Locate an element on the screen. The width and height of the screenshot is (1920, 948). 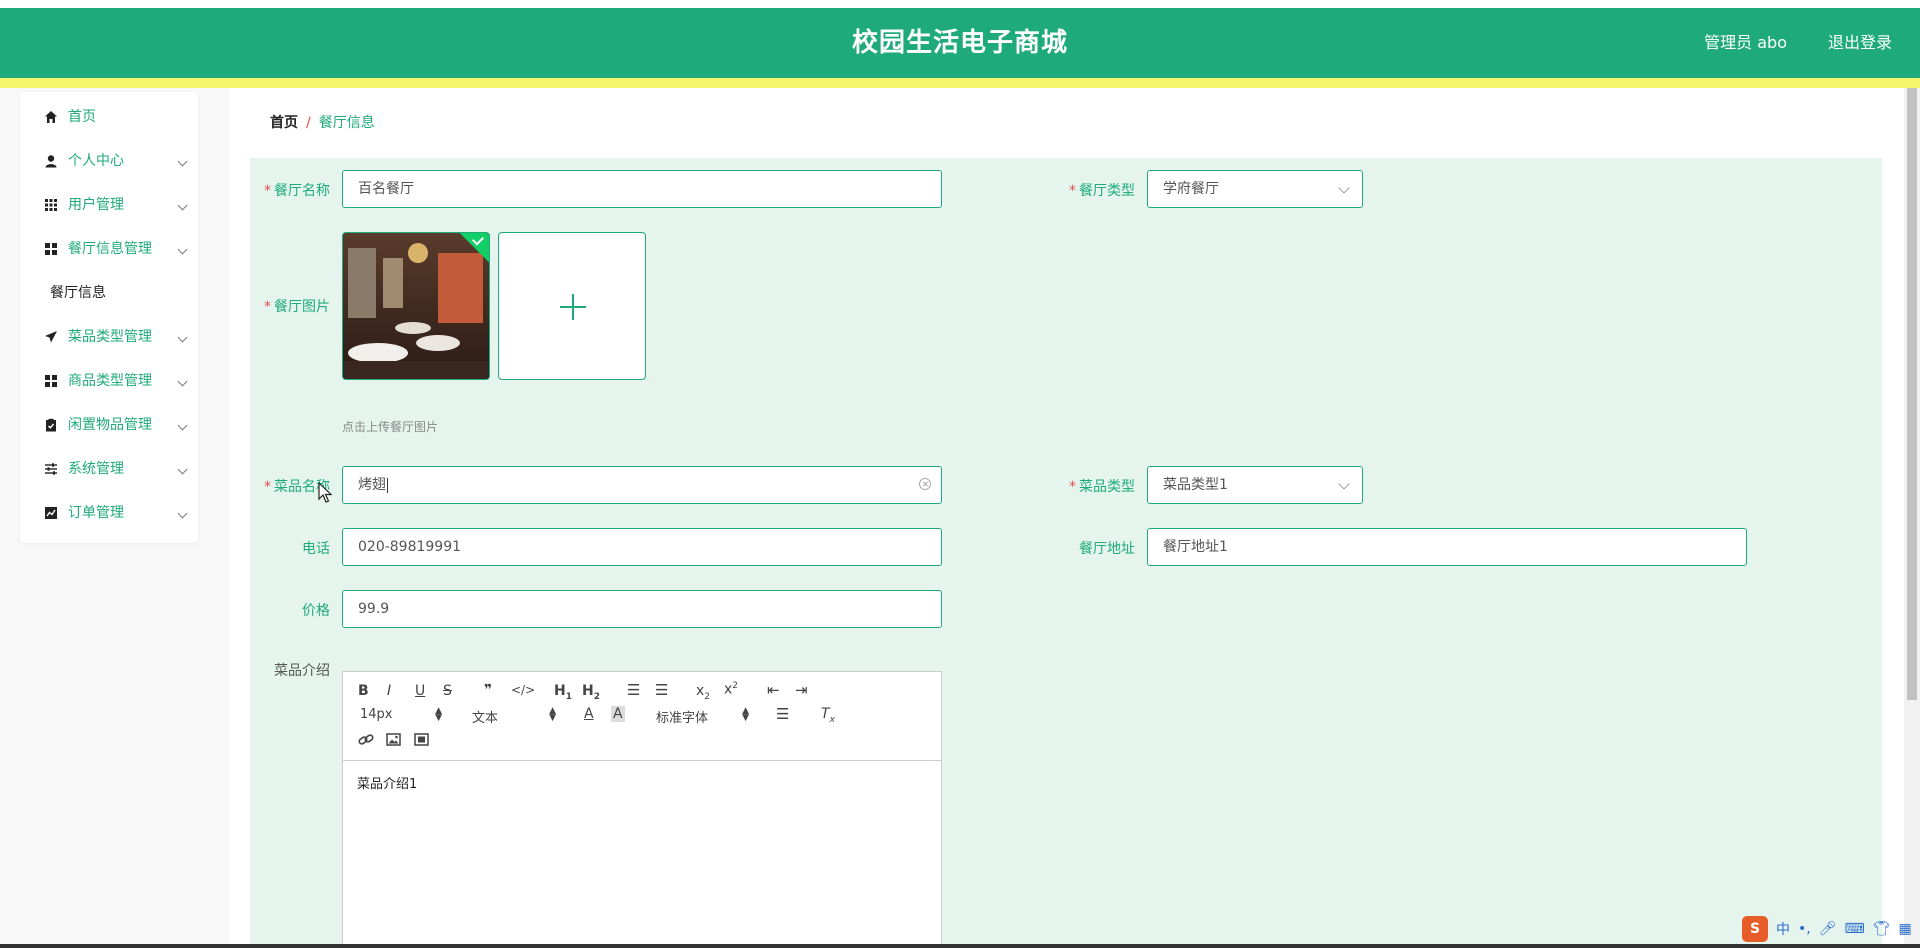
page-scrollbar is located at coordinates (1912, 518).